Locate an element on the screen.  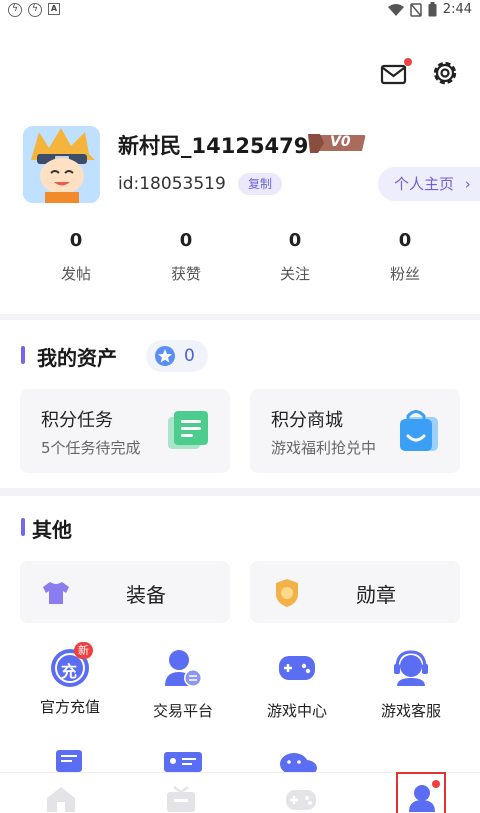
points-mall-card: 积分商城 游戏福利抢兑中 is located at coordinates (355, 431).